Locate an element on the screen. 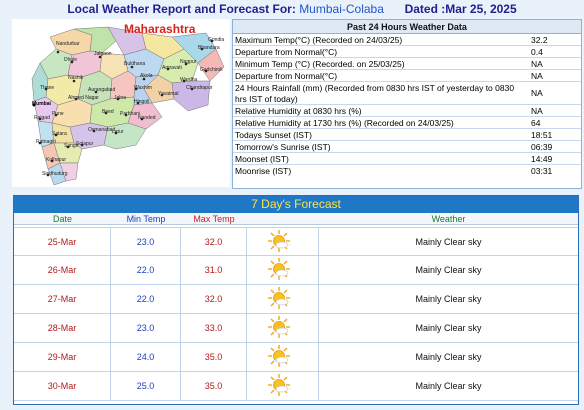 The image size is (584, 410). header-prefix: Local Weather Report and Forecast For: is located at coordinates (181, 9).